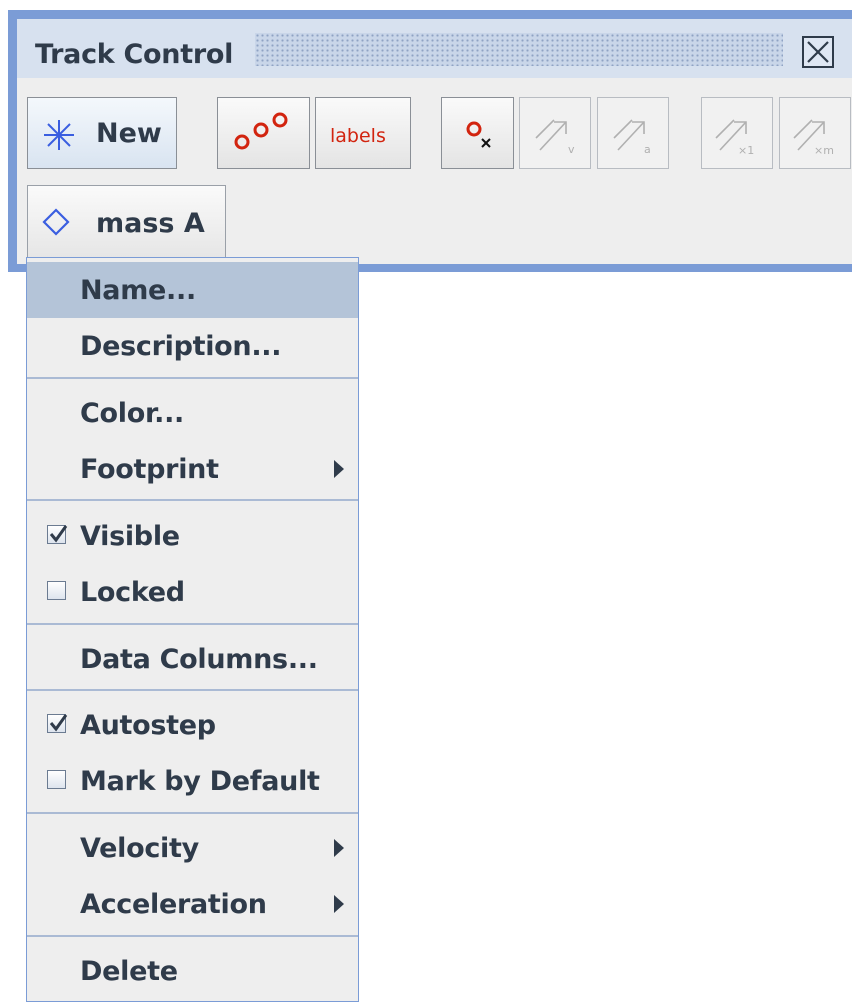 Image resolution: width=852 pixels, height=1002 pixels. Describe the element at coordinates (192, 971) in the screenshot. I see `menu-item-delete: Delete` at that location.